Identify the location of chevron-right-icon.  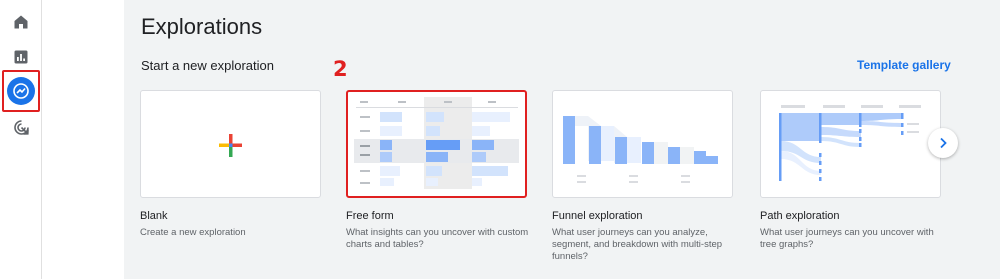
(943, 143).